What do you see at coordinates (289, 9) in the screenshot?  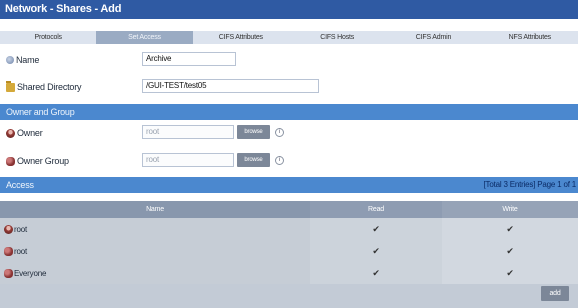 I see `window-title: Network - Shares - Add` at bounding box center [289, 9].